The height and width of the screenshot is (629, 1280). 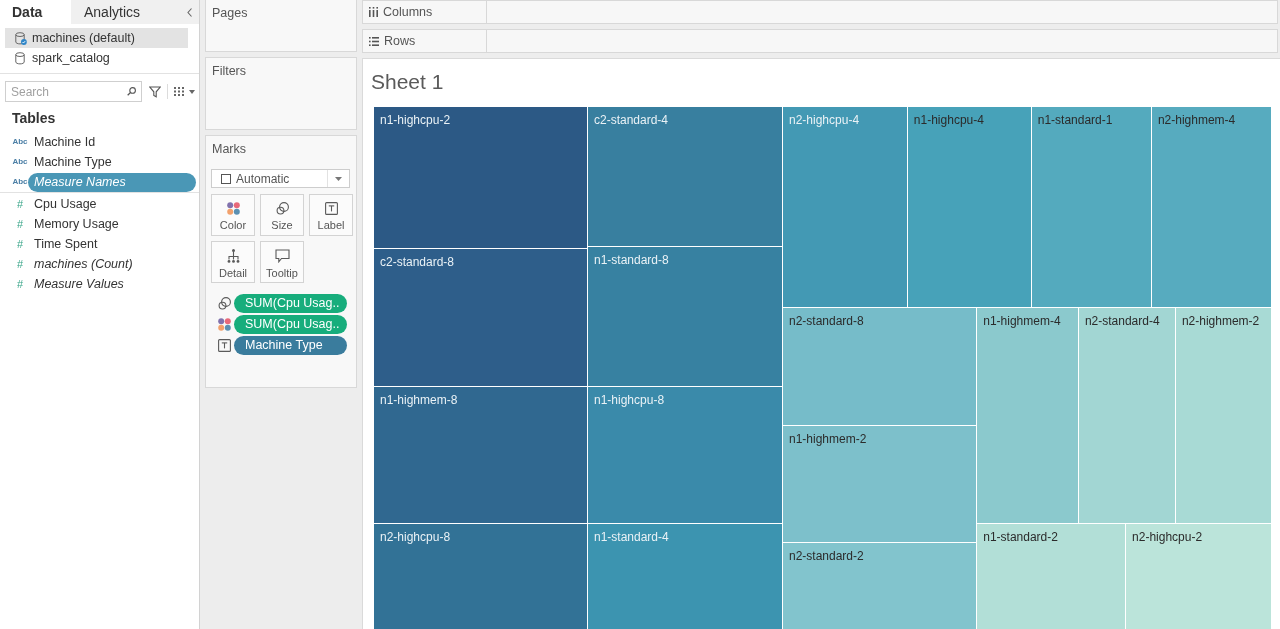 What do you see at coordinates (417, 261) in the screenshot?
I see `tile-label: c2-standard-8` at bounding box center [417, 261].